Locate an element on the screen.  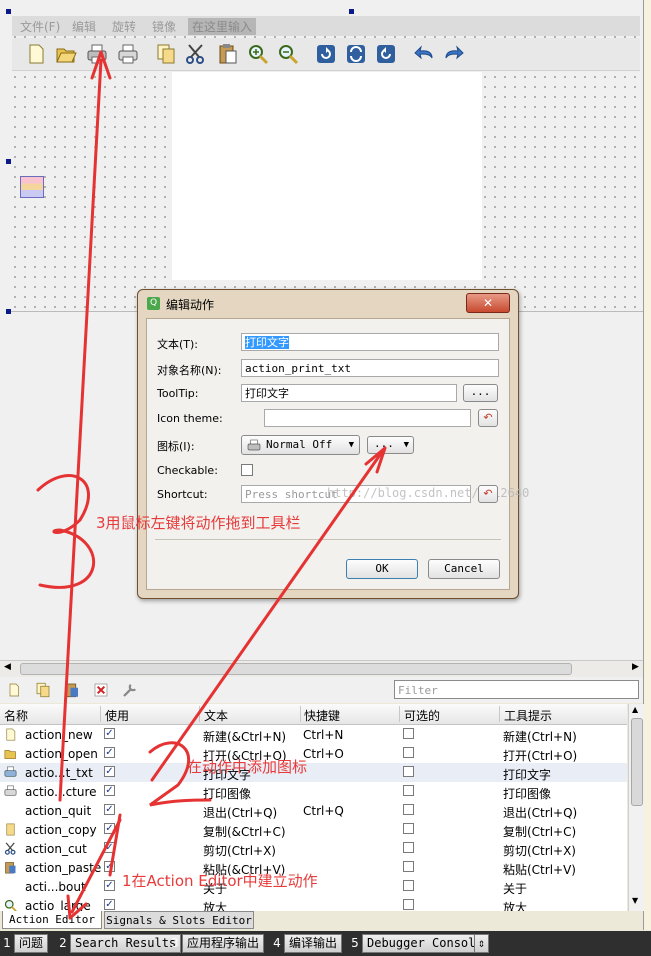
table-row: actio...t_txt ✓ 打印文字 打印文字 is located at coordinates (313, 772).